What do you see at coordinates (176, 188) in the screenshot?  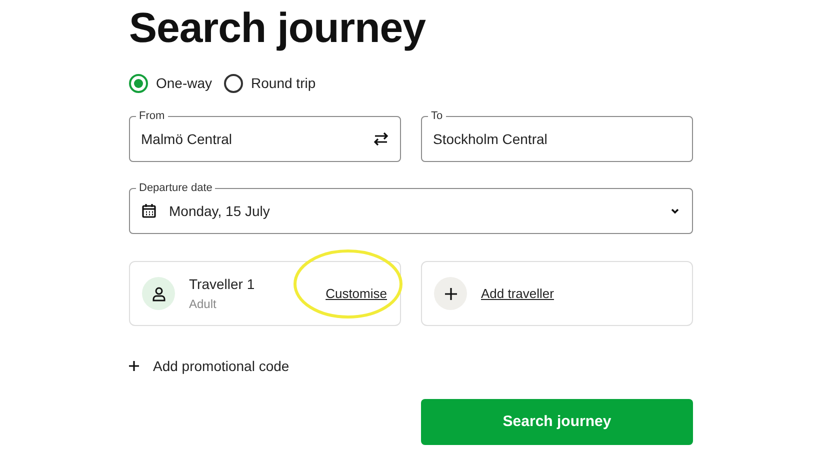 I see `field-label: Departure date` at bounding box center [176, 188].